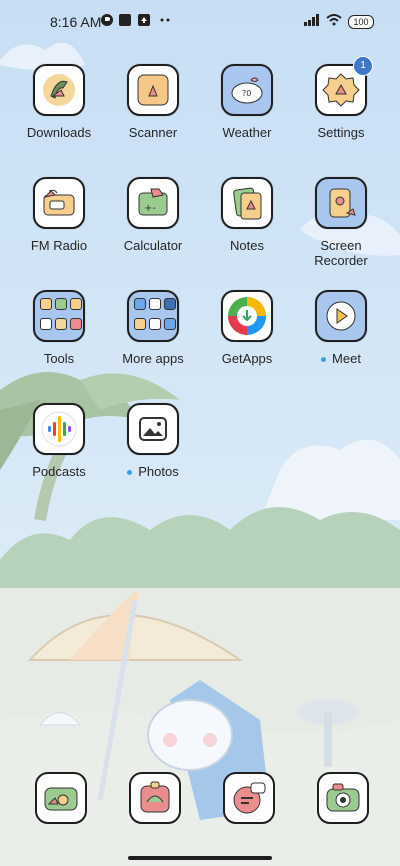  What do you see at coordinates (153, 316) in the screenshot?
I see `more-apps-folder-icon` at bounding box center [153, 316].